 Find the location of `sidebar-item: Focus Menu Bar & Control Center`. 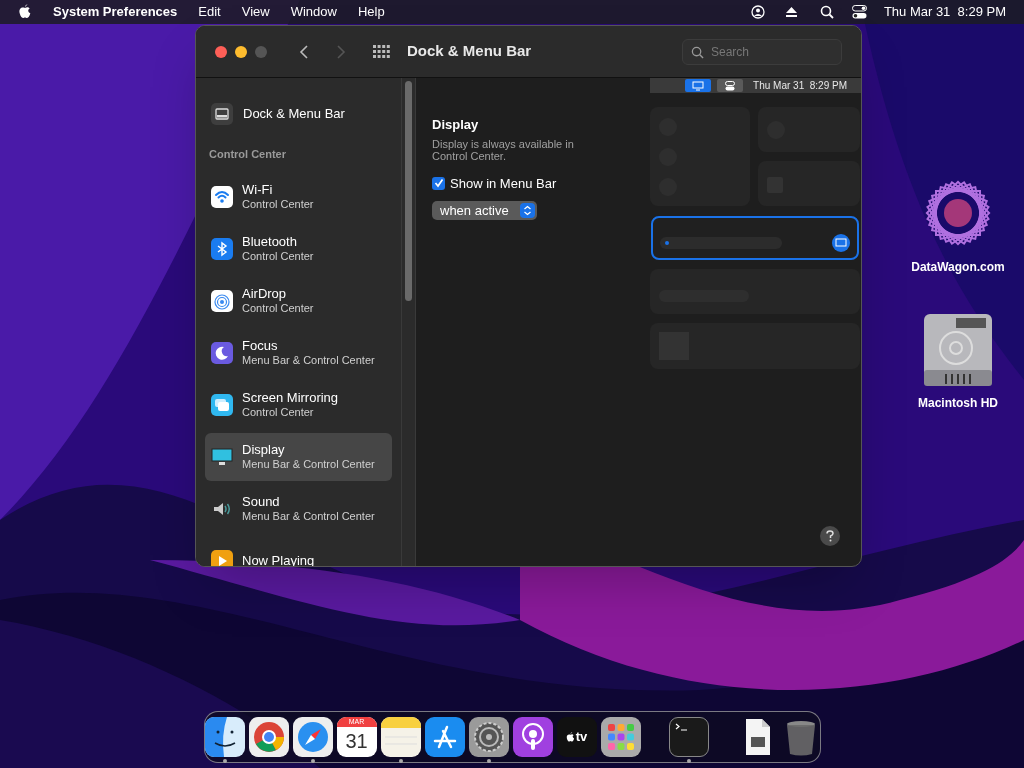

sidebar-item: Focus Menu Bar & Control Center is located at coordinates (298, 352).